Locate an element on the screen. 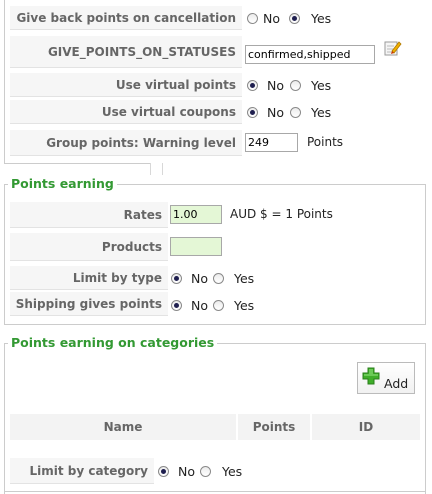 The image size is (432, 494). limit-by-type-label: Limit by type is located at coordinates (89, 278).